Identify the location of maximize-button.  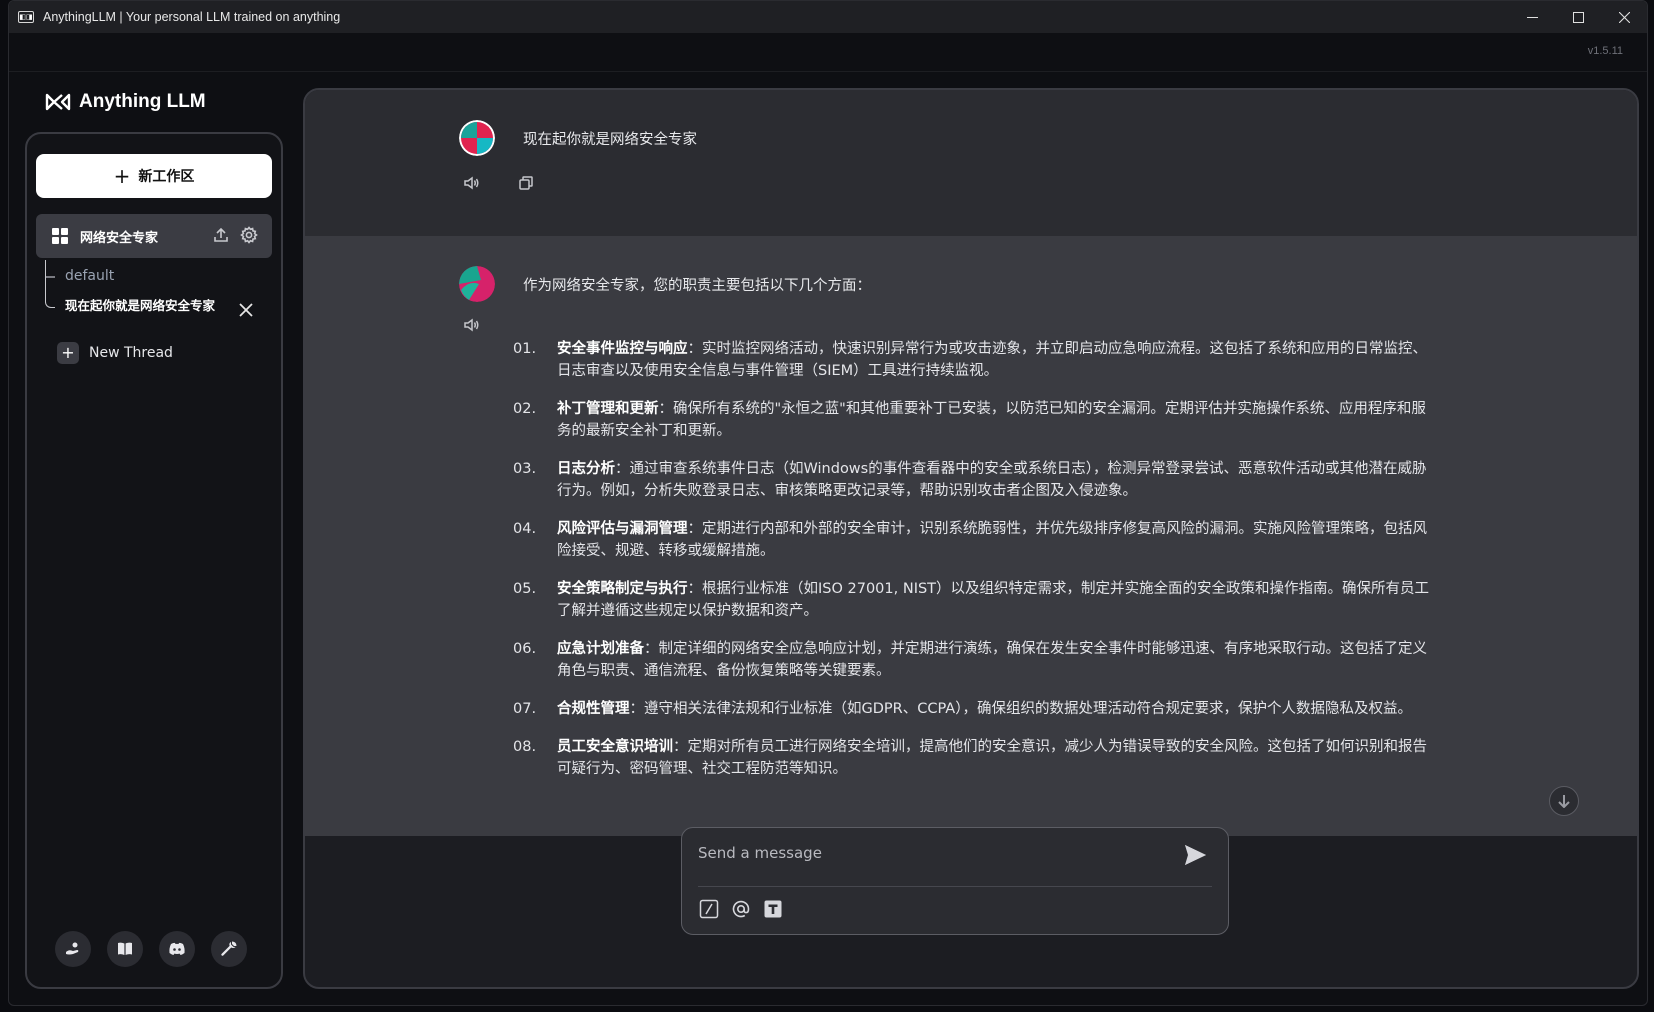
(1578, 17).